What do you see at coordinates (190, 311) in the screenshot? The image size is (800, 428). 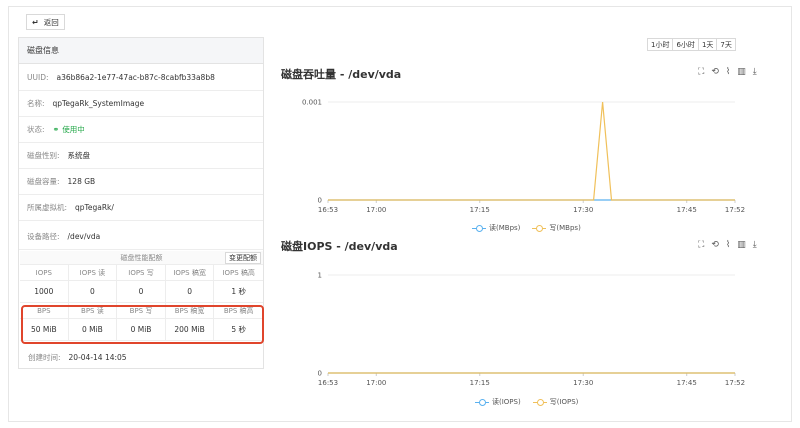 I see `bps-header: BPS 稿宽` at bounding box center [190, 311].